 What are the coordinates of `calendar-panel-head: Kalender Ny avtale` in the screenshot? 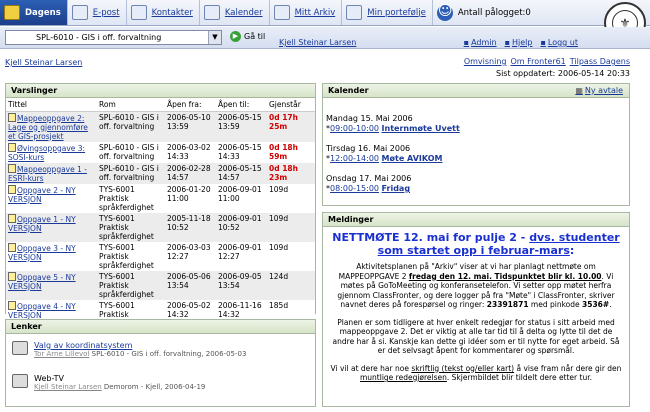 It's located at (476, 91).